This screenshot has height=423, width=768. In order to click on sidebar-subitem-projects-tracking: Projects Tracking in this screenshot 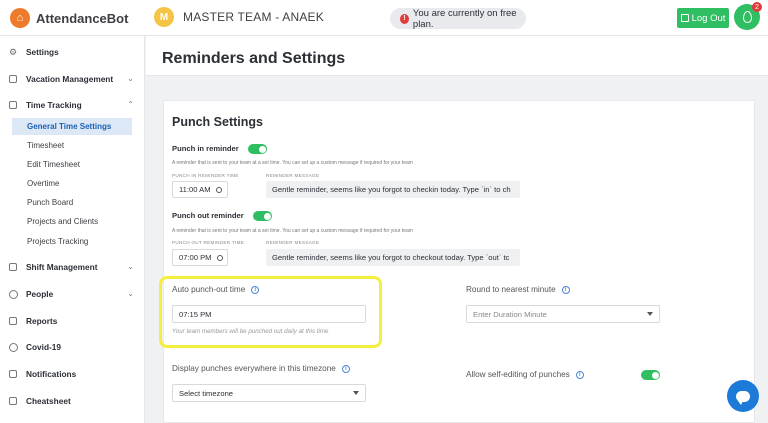, I will do `click(72, 241)`.